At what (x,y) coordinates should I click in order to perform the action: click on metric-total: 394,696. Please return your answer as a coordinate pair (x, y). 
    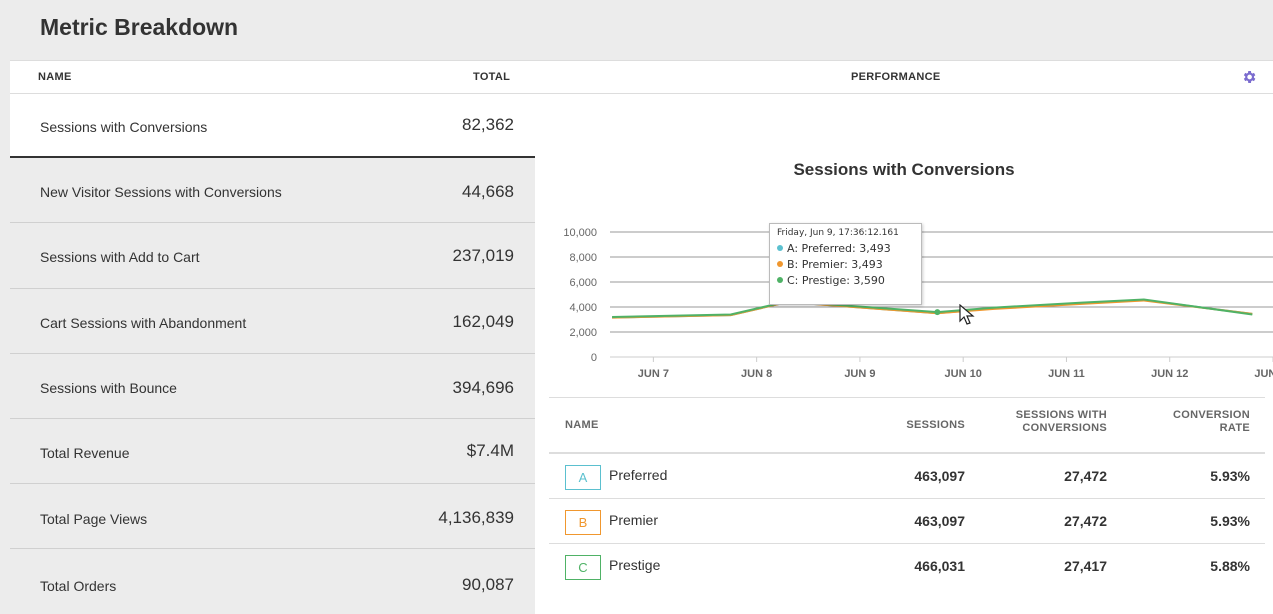
    Looking at the image, I should click on (483, 387).